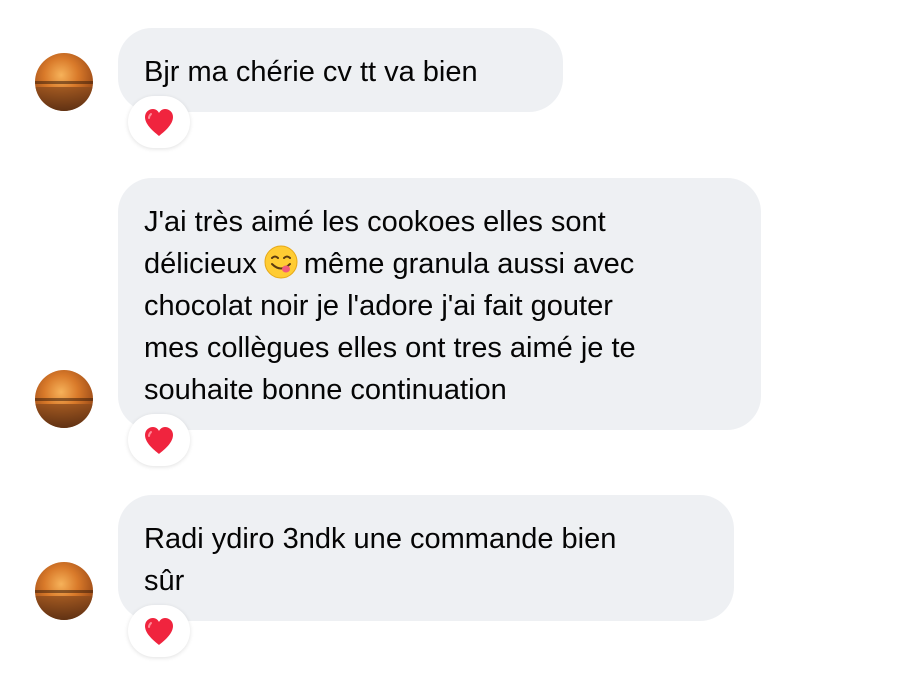  I want to click on message-text: J'ai très aimé les cookoes elles sont, so click(375, 222).